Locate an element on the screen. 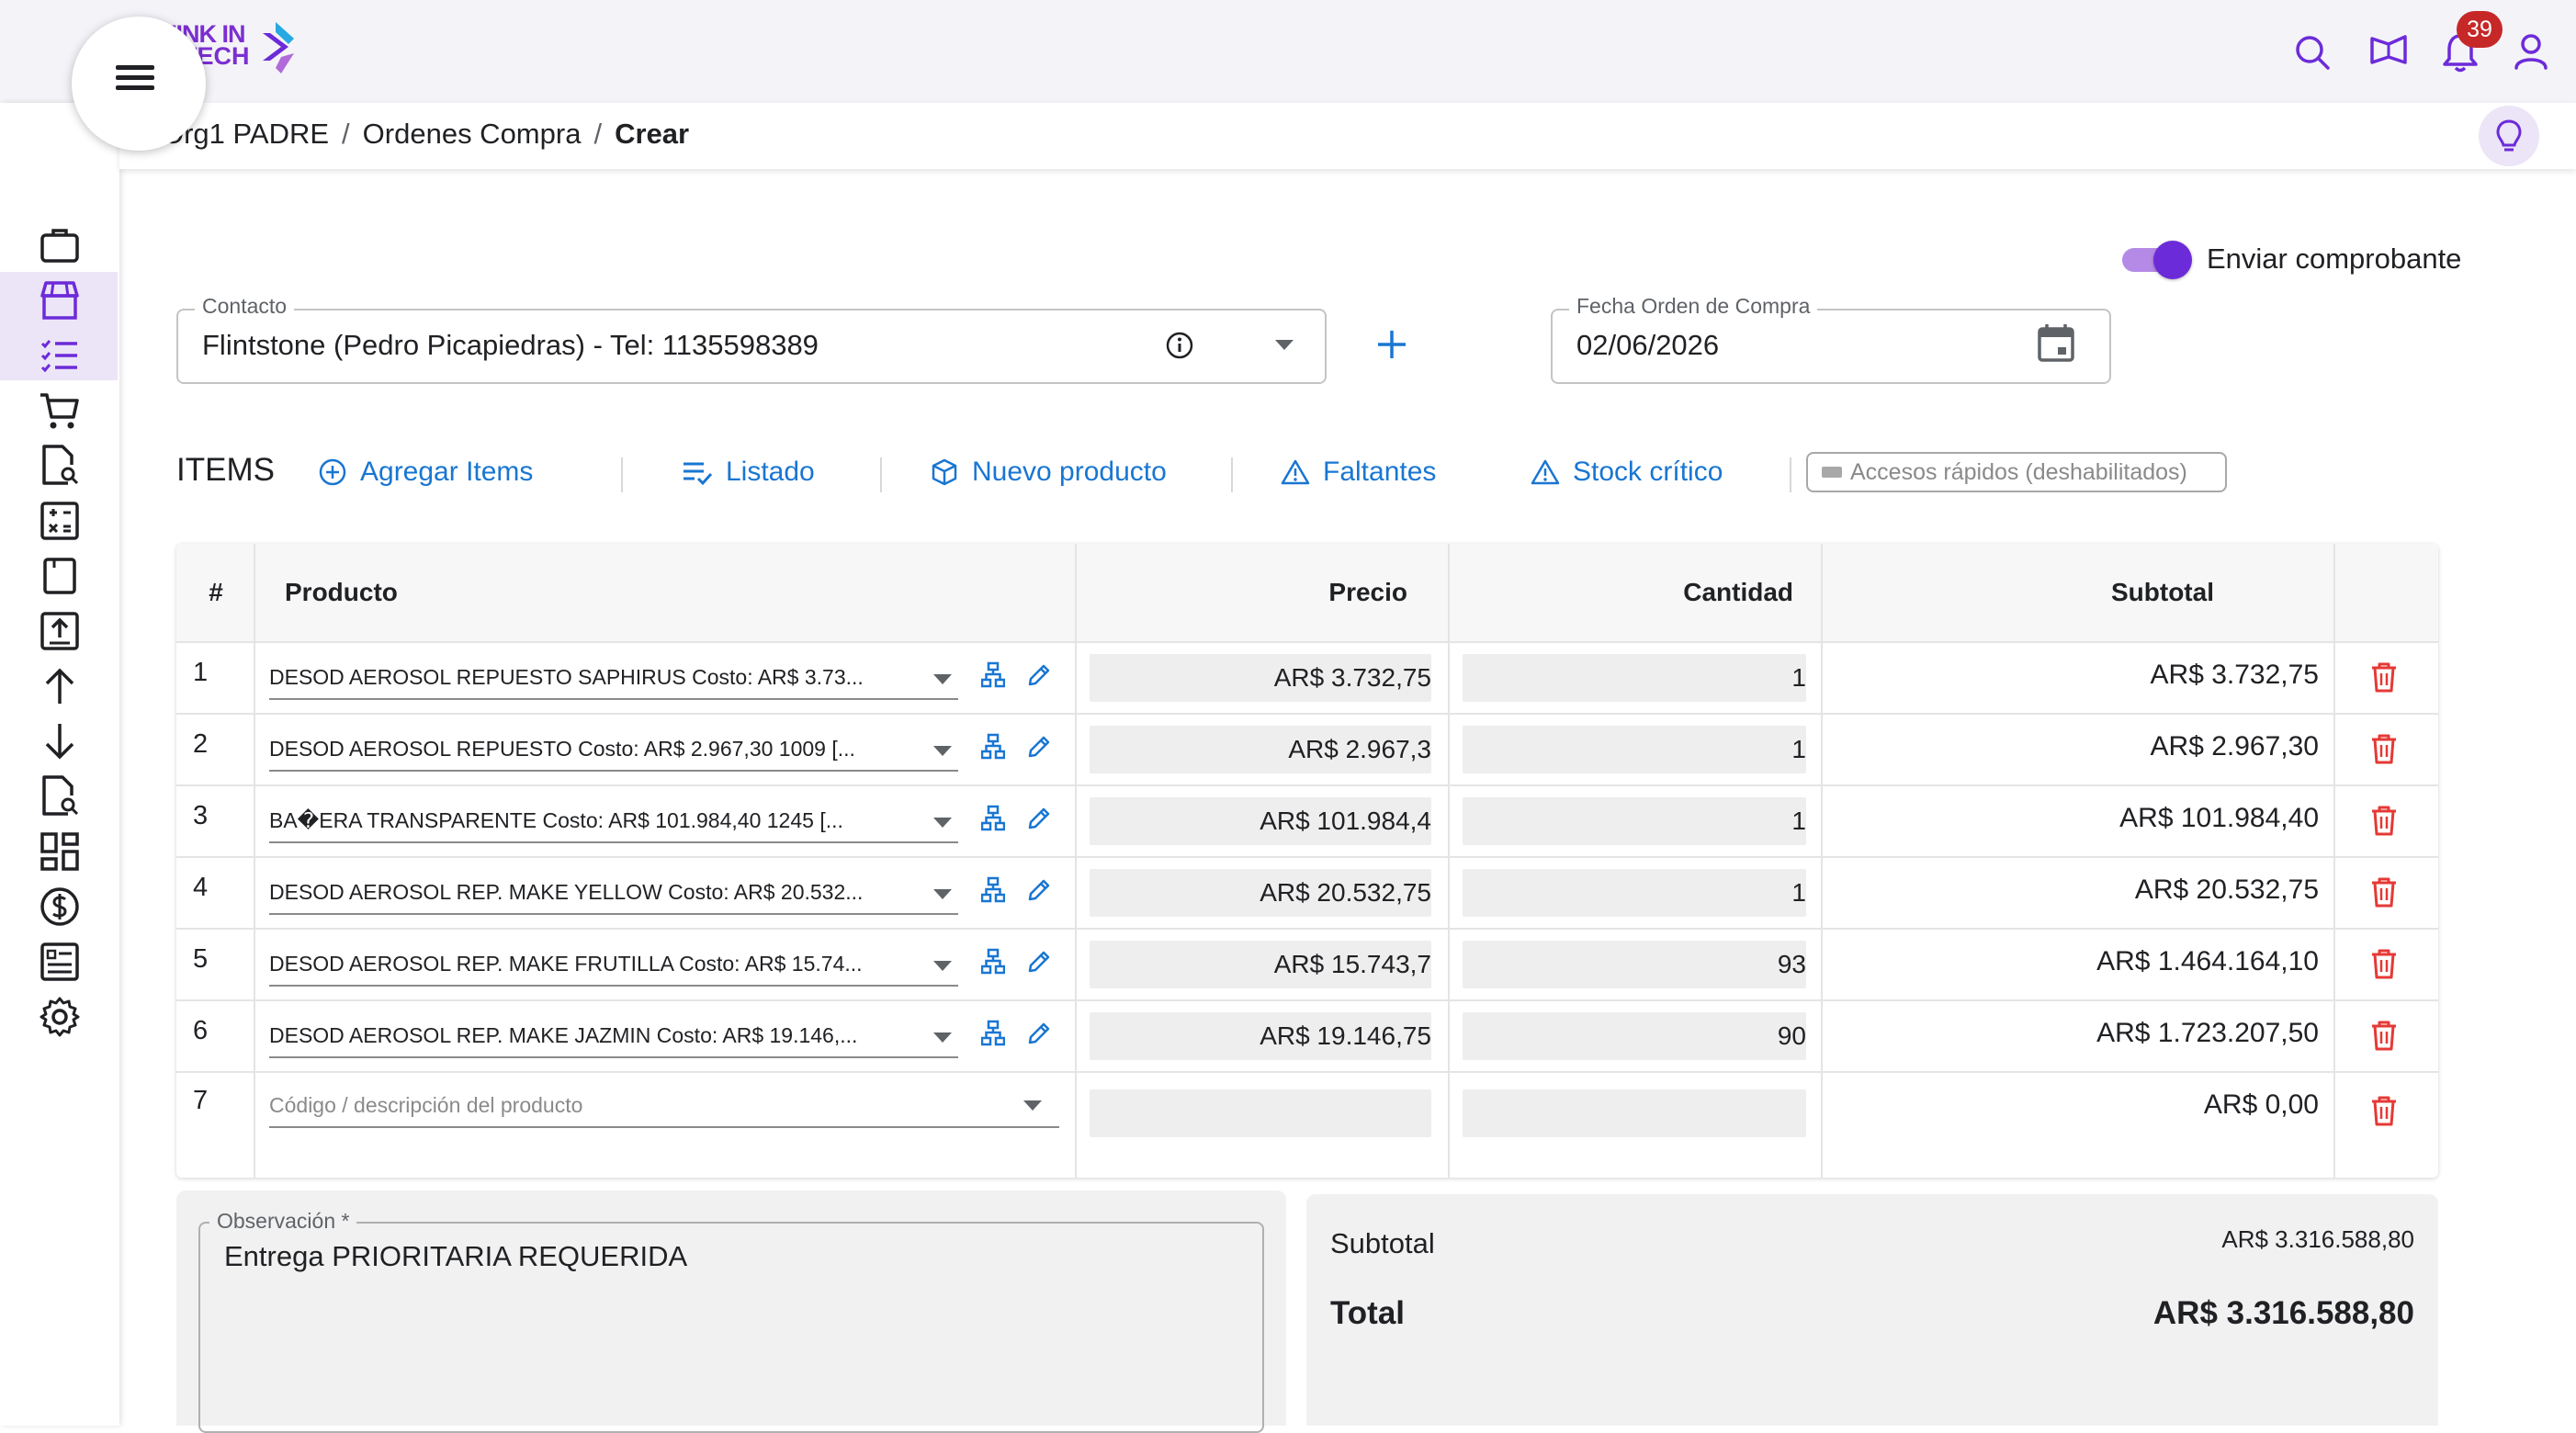  quantity-input: 93 is located at coordinates (1634, 964).